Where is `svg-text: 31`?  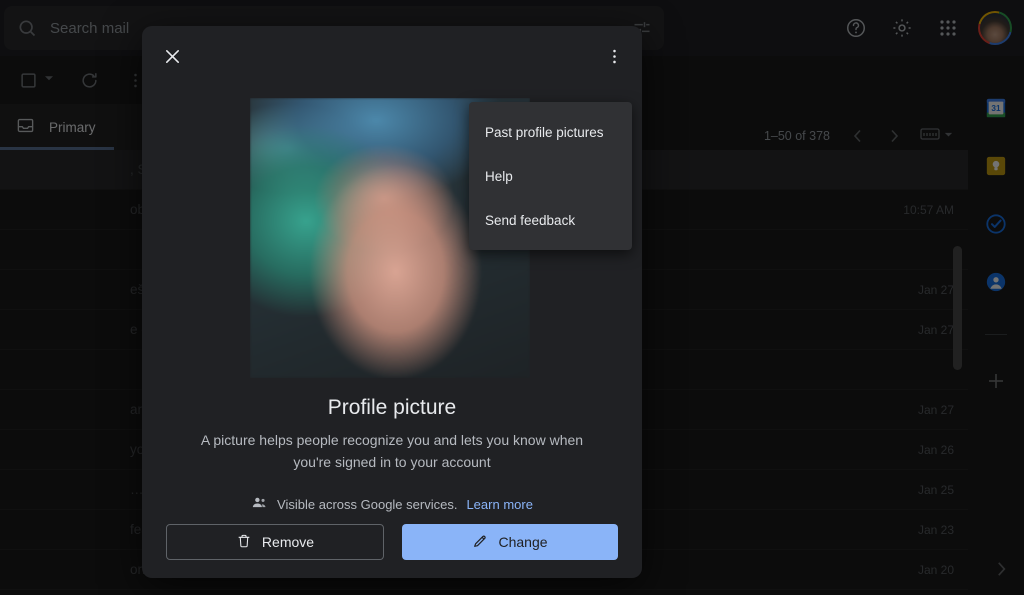
svg-text: 31 is located at coordinates (996, 108).